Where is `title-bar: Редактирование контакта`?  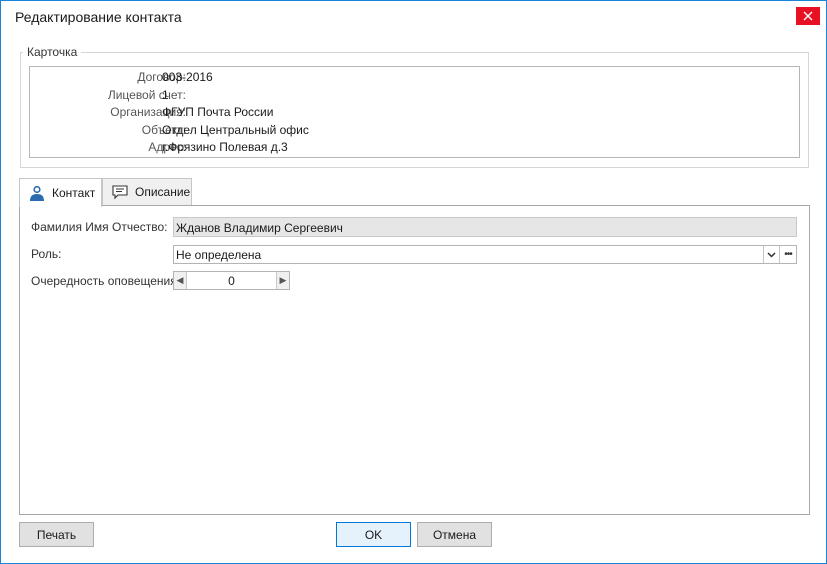
title-bar: Редактирование контакта is located at coordinates (413, 16).